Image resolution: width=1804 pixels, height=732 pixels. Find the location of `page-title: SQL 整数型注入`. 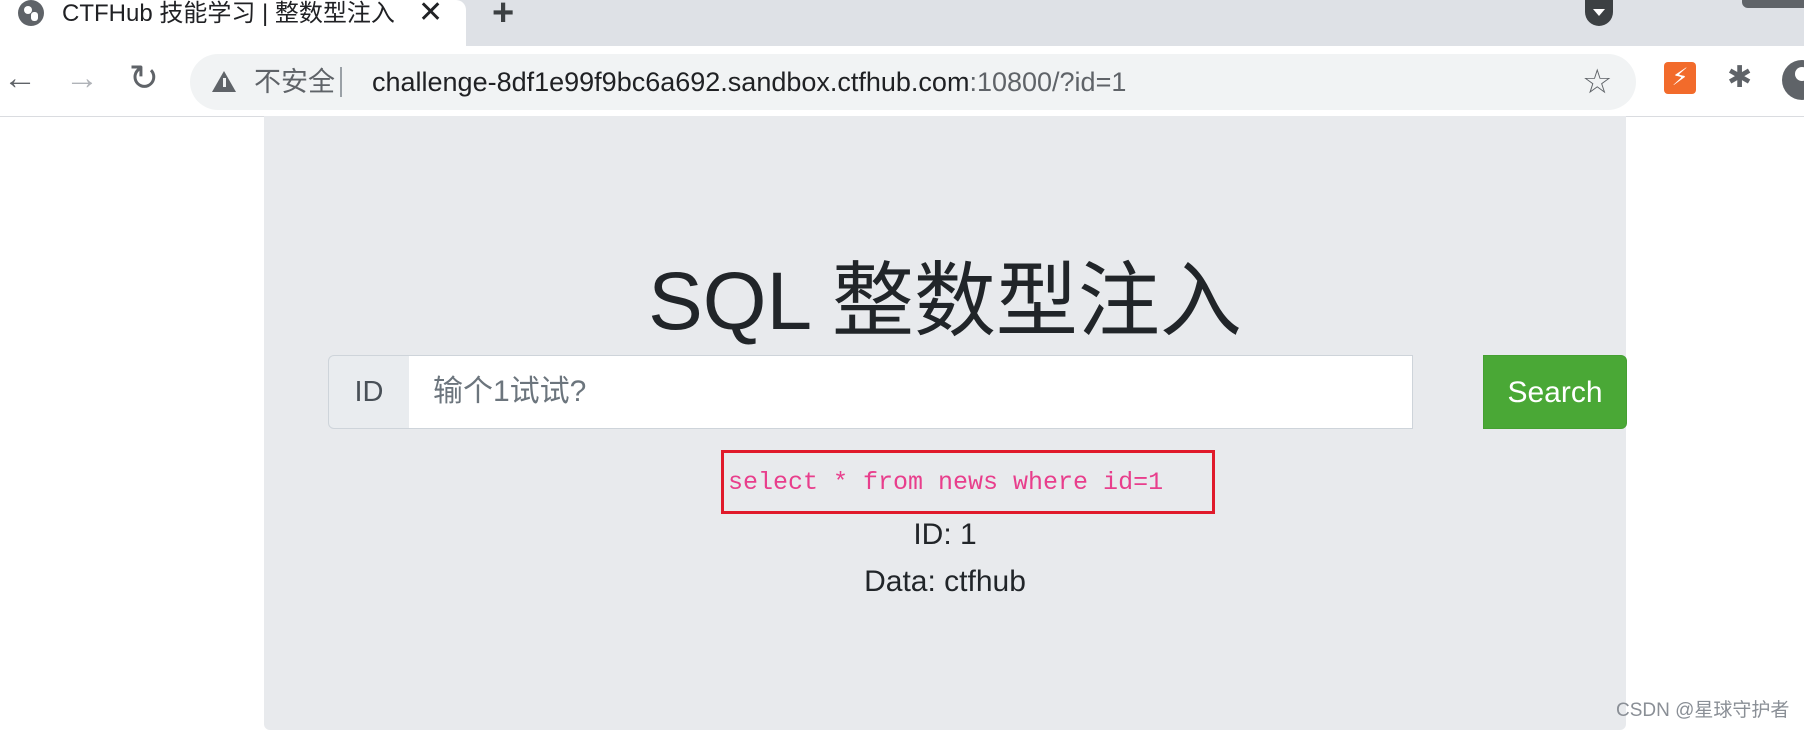

page-title: SQL 整数型注入 is located at coordinates (945, 301).